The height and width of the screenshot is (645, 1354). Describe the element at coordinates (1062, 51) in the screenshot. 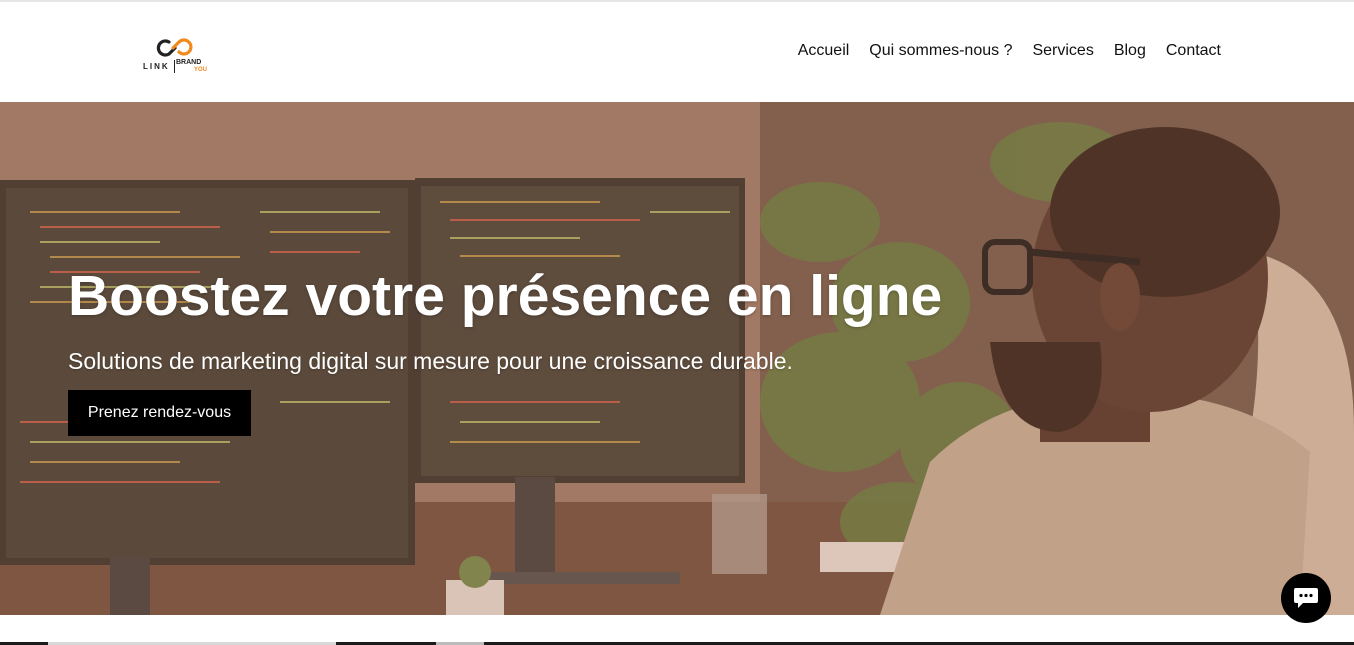

I see `nav-services: Services` at that location.